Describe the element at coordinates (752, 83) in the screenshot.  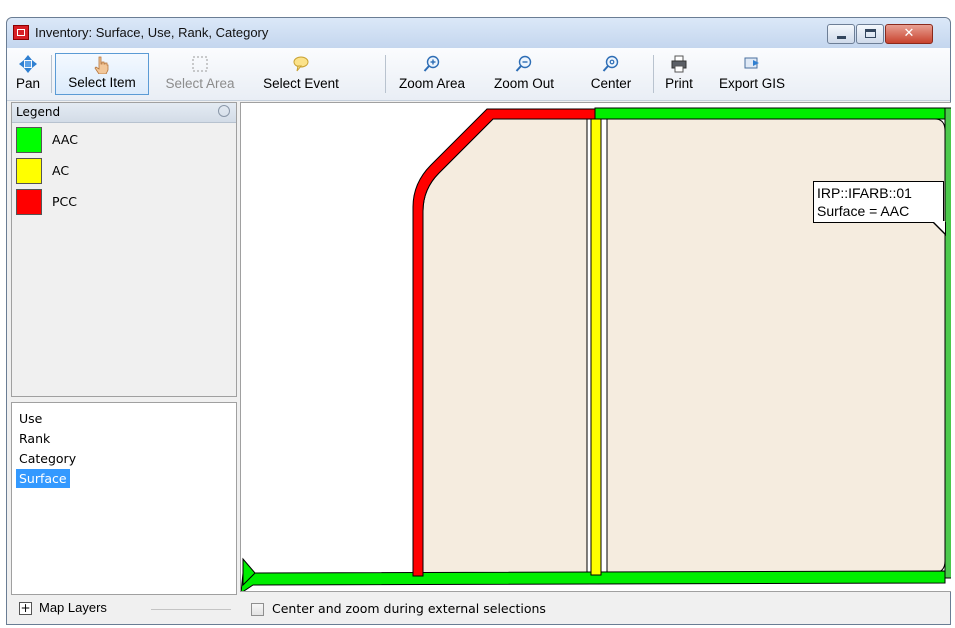
I see `export-gis-label: Export GIS` at that location.